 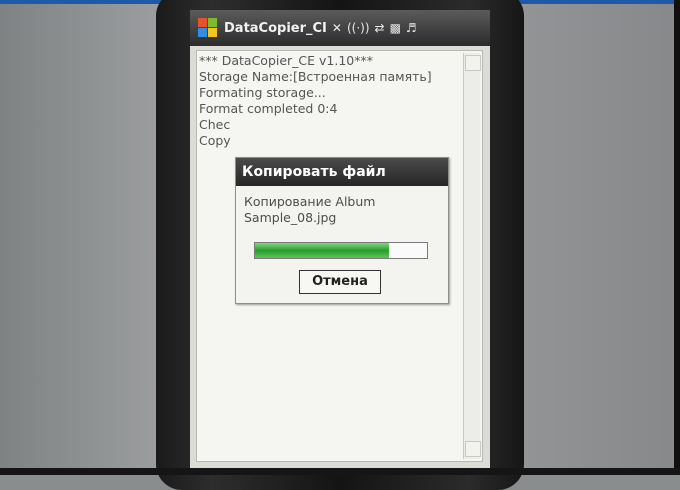 I want to click on dialog-title: Копировать файл, so click(x=342, y=172).